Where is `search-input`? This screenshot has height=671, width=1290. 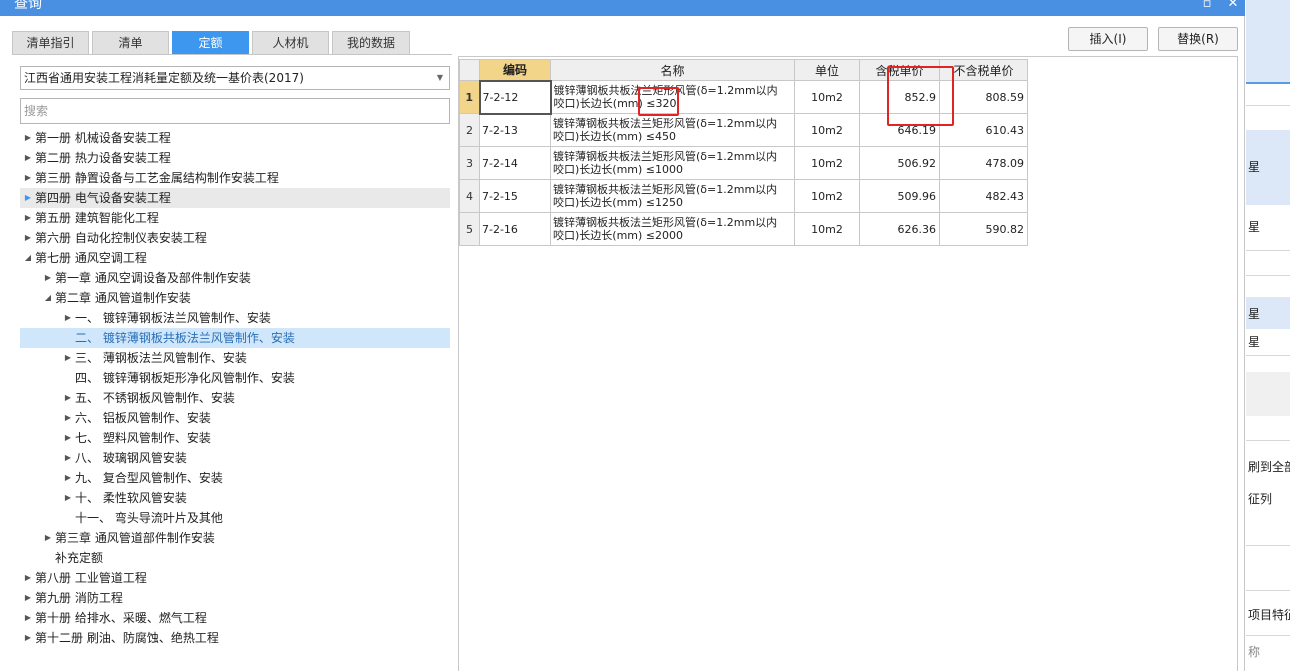
search-input is located at coordinates (235, 111).